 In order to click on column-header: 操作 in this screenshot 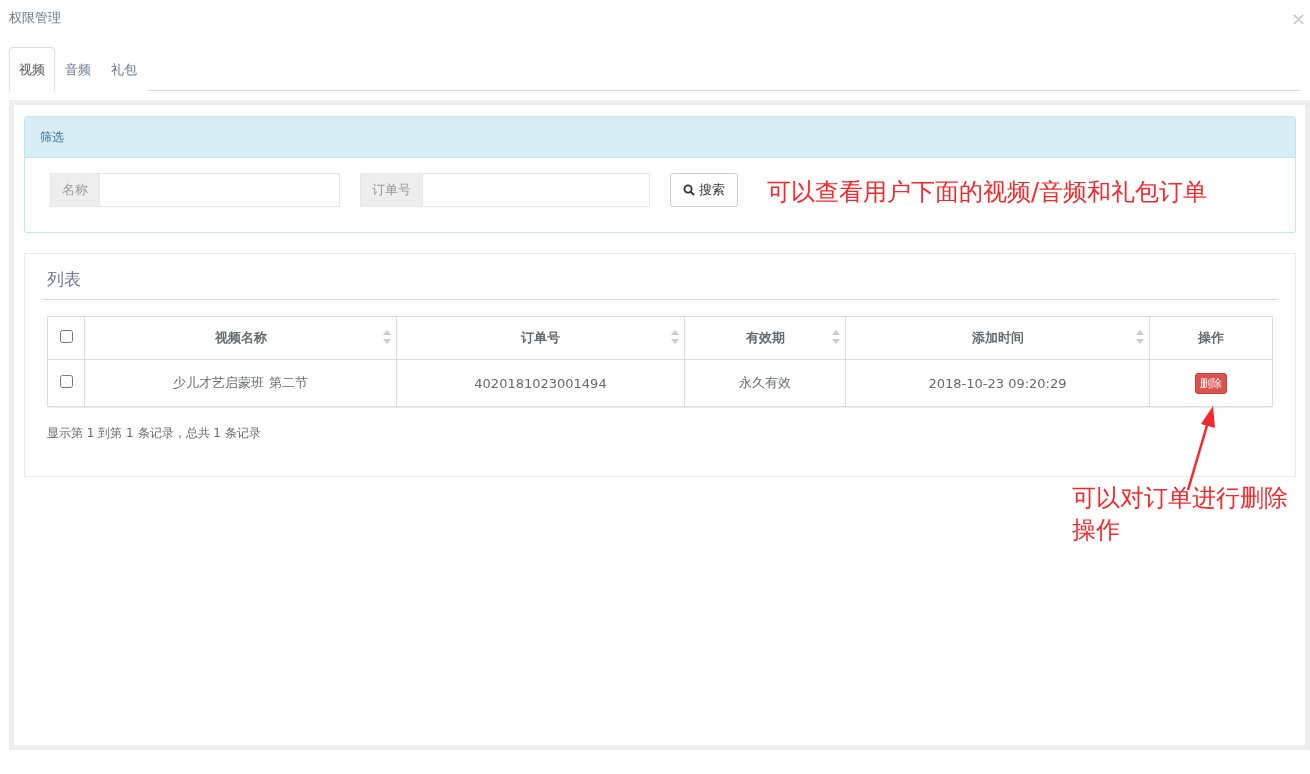, I will do `click(1211, 338)`.